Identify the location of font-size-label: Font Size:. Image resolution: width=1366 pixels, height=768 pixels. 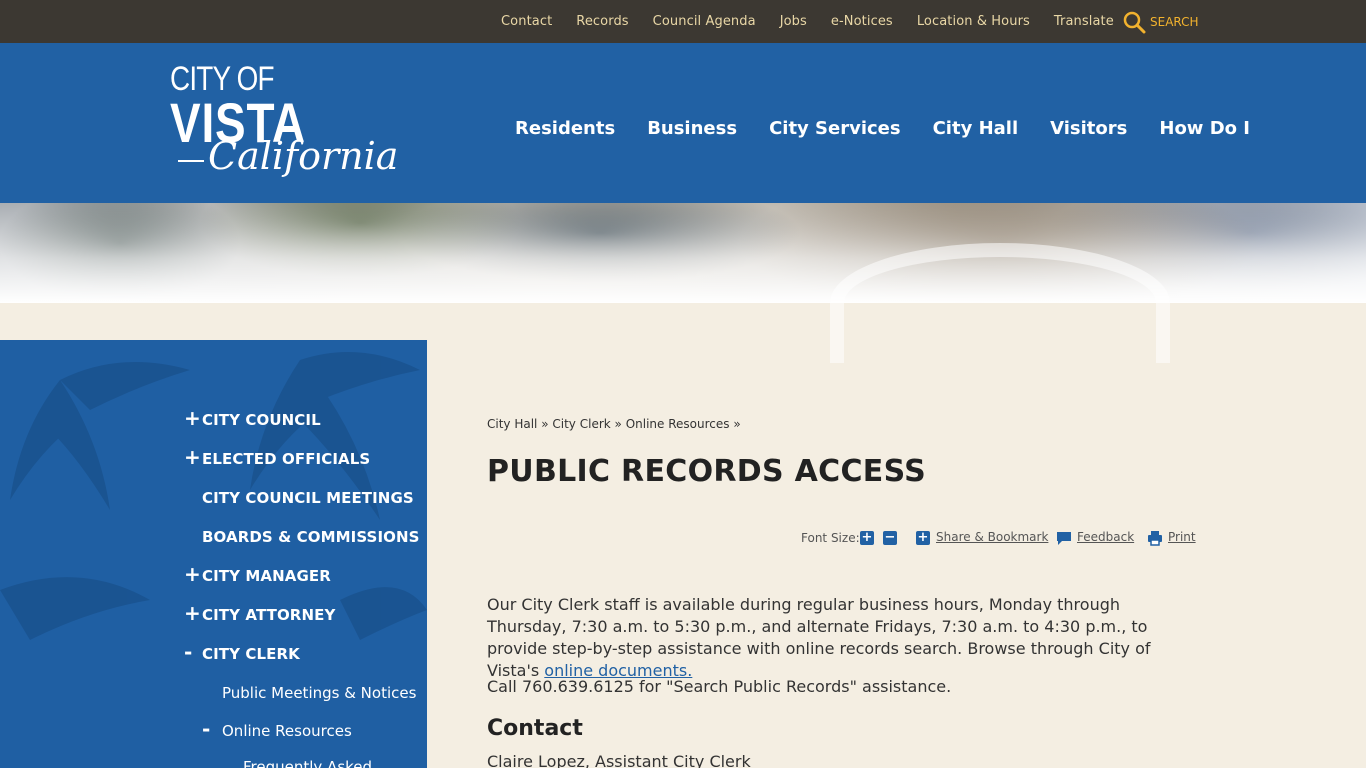
(830, 538).